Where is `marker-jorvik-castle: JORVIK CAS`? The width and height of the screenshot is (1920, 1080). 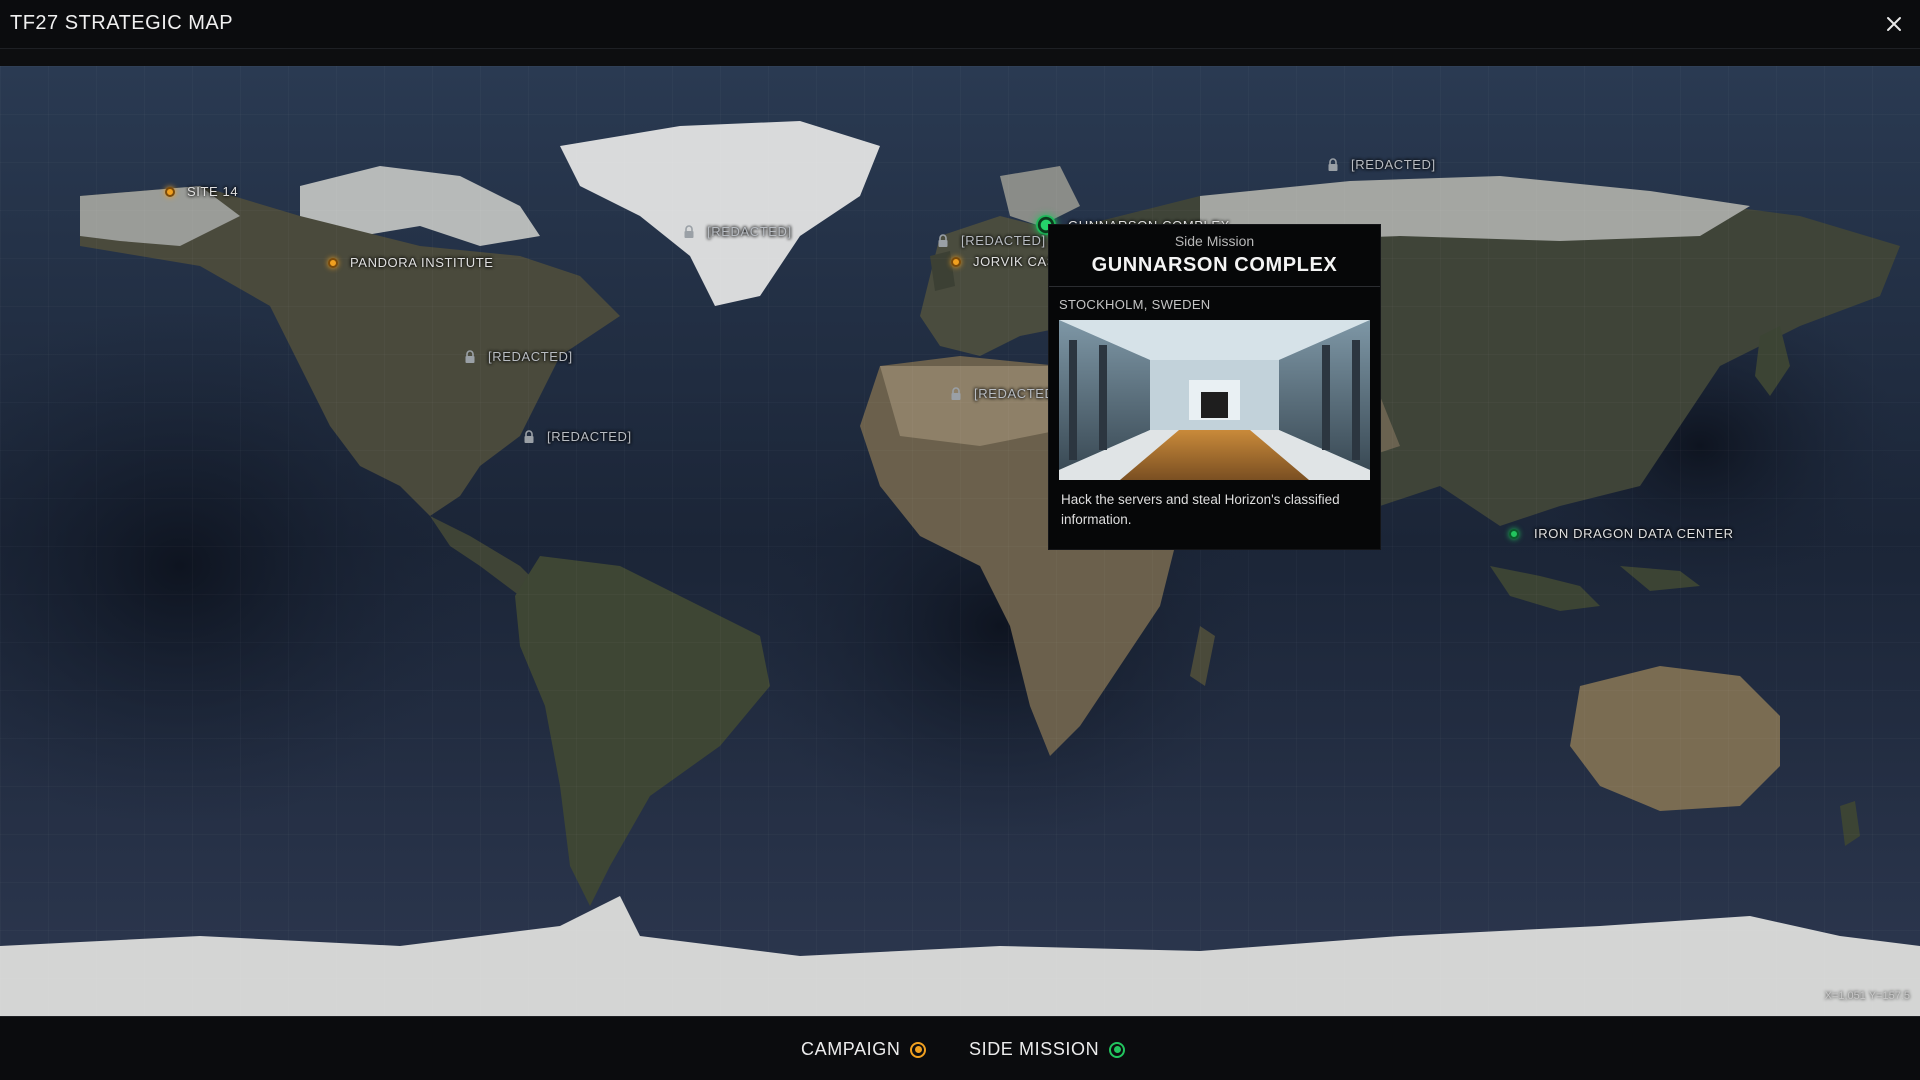
marker-jorvik-castle: JORVIK CAS is located at coordinates (1003, 261).